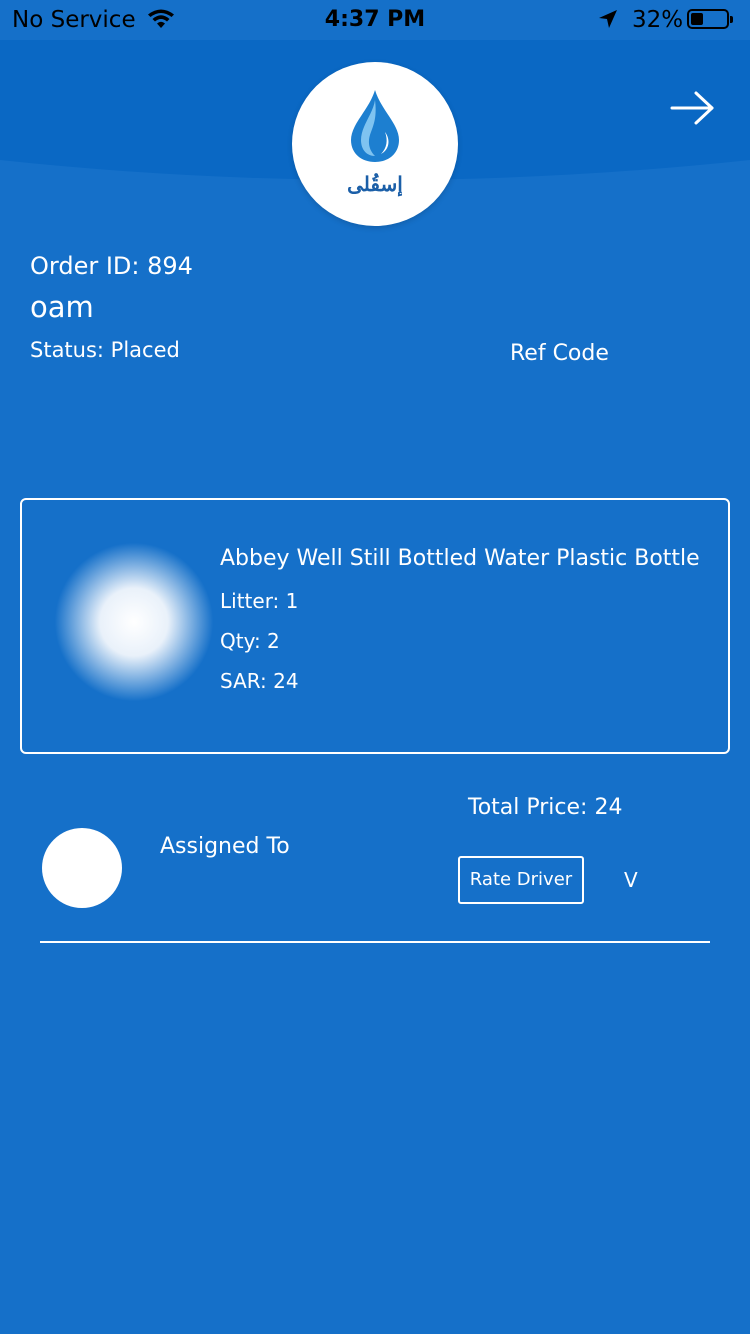 Image resolution: width=750 pixels, height=1334 pixels. What do you see at coordinates (375, 20) in the screenshot?
I see `status-bar: No Service 4:37 PM 32%` at bounding box center [375, 20].